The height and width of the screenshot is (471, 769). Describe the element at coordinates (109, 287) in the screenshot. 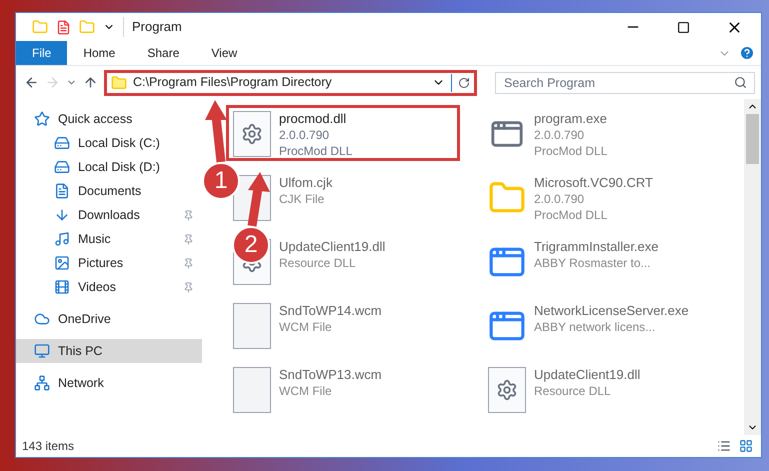

I see `sidebar-item: Videos` at that location.